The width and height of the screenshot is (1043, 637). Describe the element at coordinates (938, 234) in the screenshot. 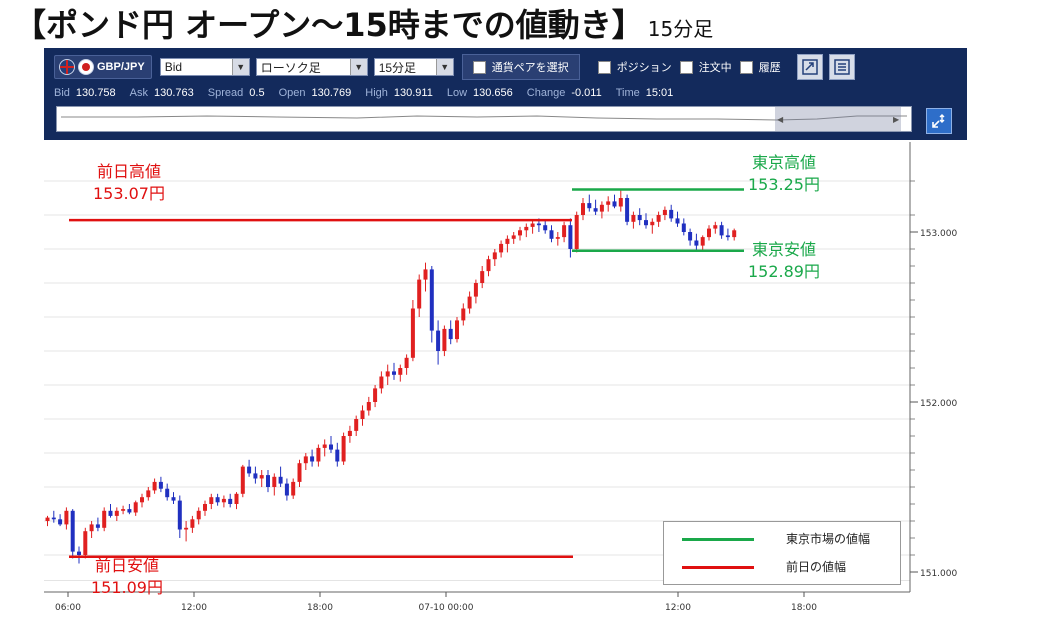

I see `y-tick-label: 153.000` at that location.